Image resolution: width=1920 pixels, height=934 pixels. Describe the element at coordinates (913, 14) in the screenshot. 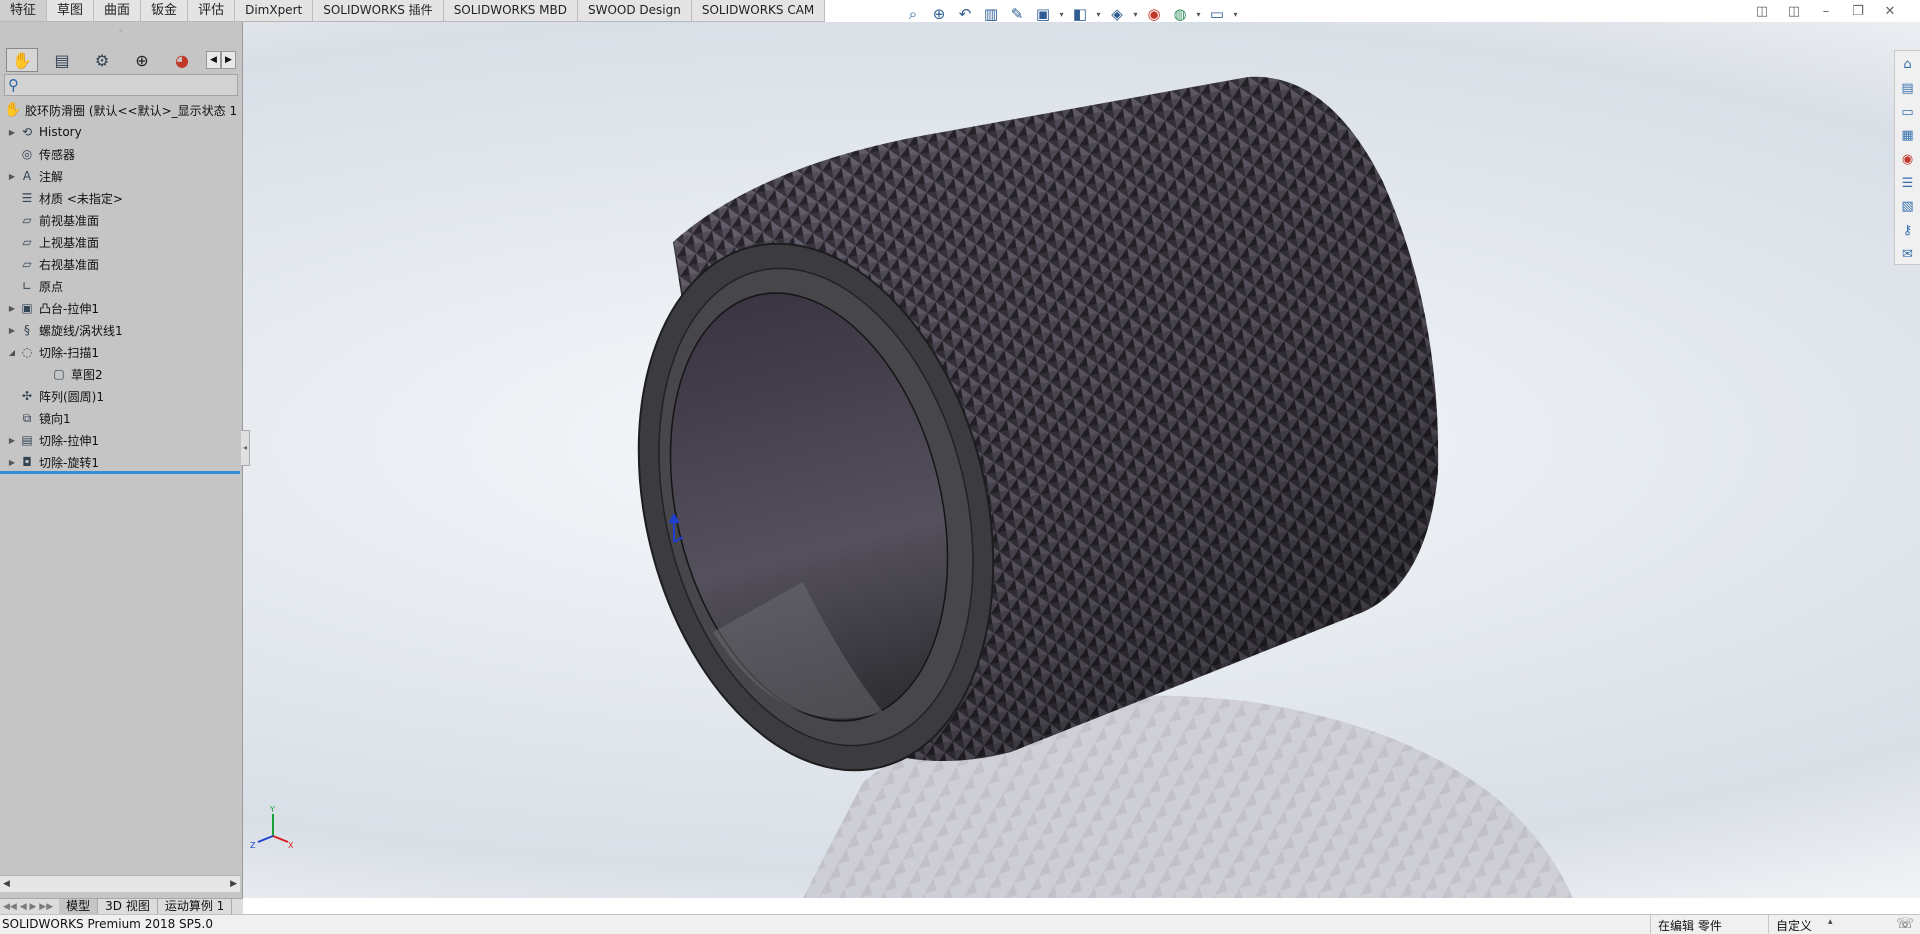

I see `zoom-to-fit-icon: ⌕` at that location.